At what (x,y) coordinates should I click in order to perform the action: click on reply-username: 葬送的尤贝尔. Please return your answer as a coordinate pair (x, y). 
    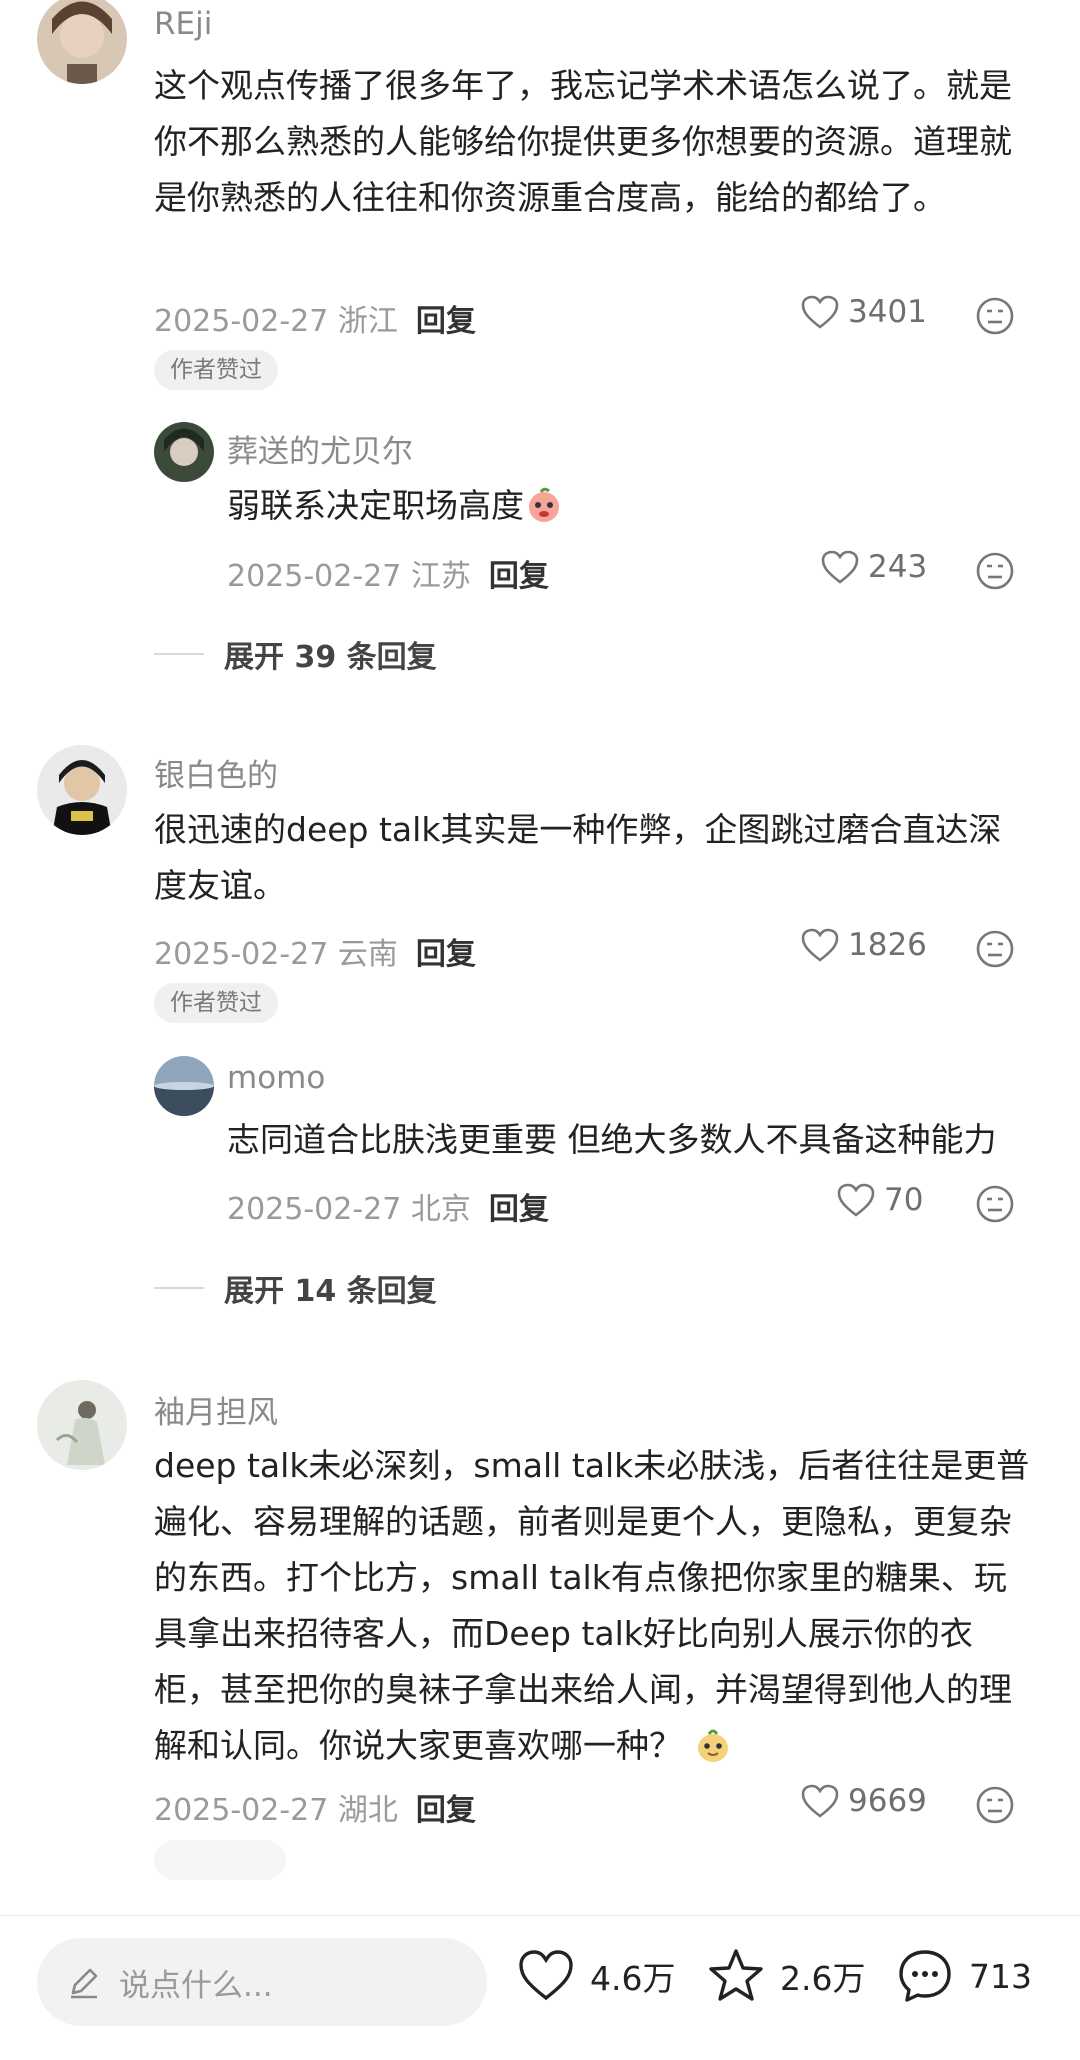
    Looking at the image, I should click on (320, 448).